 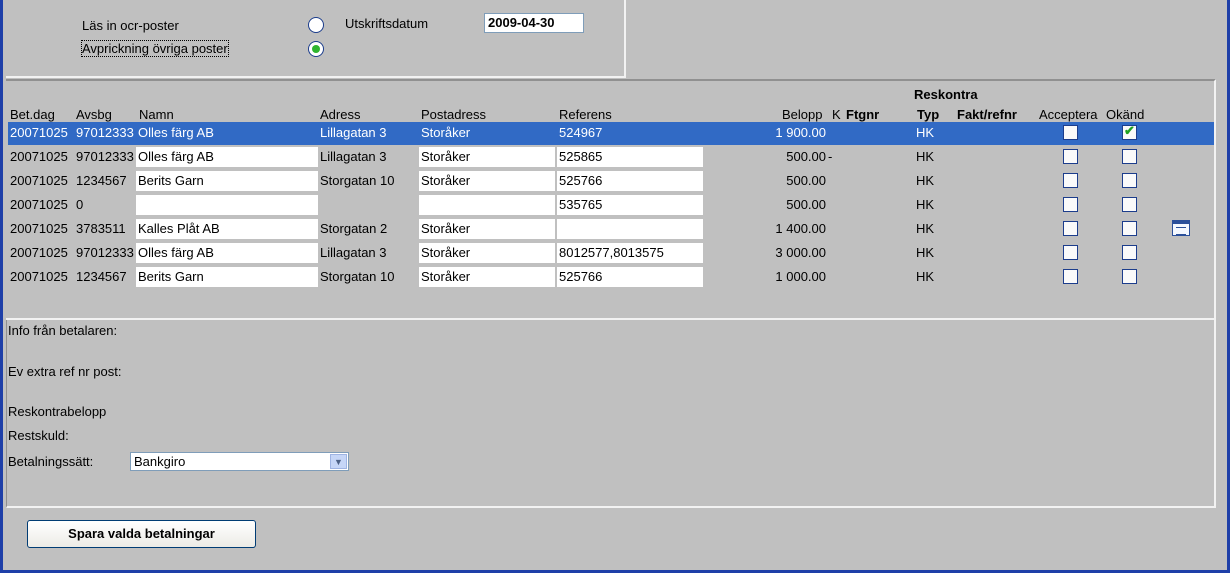 What do you see at coordinates (800, 132) in the screenshot?
I see `cell-belopp: 1 900.00` at bounding box center [800, 132].